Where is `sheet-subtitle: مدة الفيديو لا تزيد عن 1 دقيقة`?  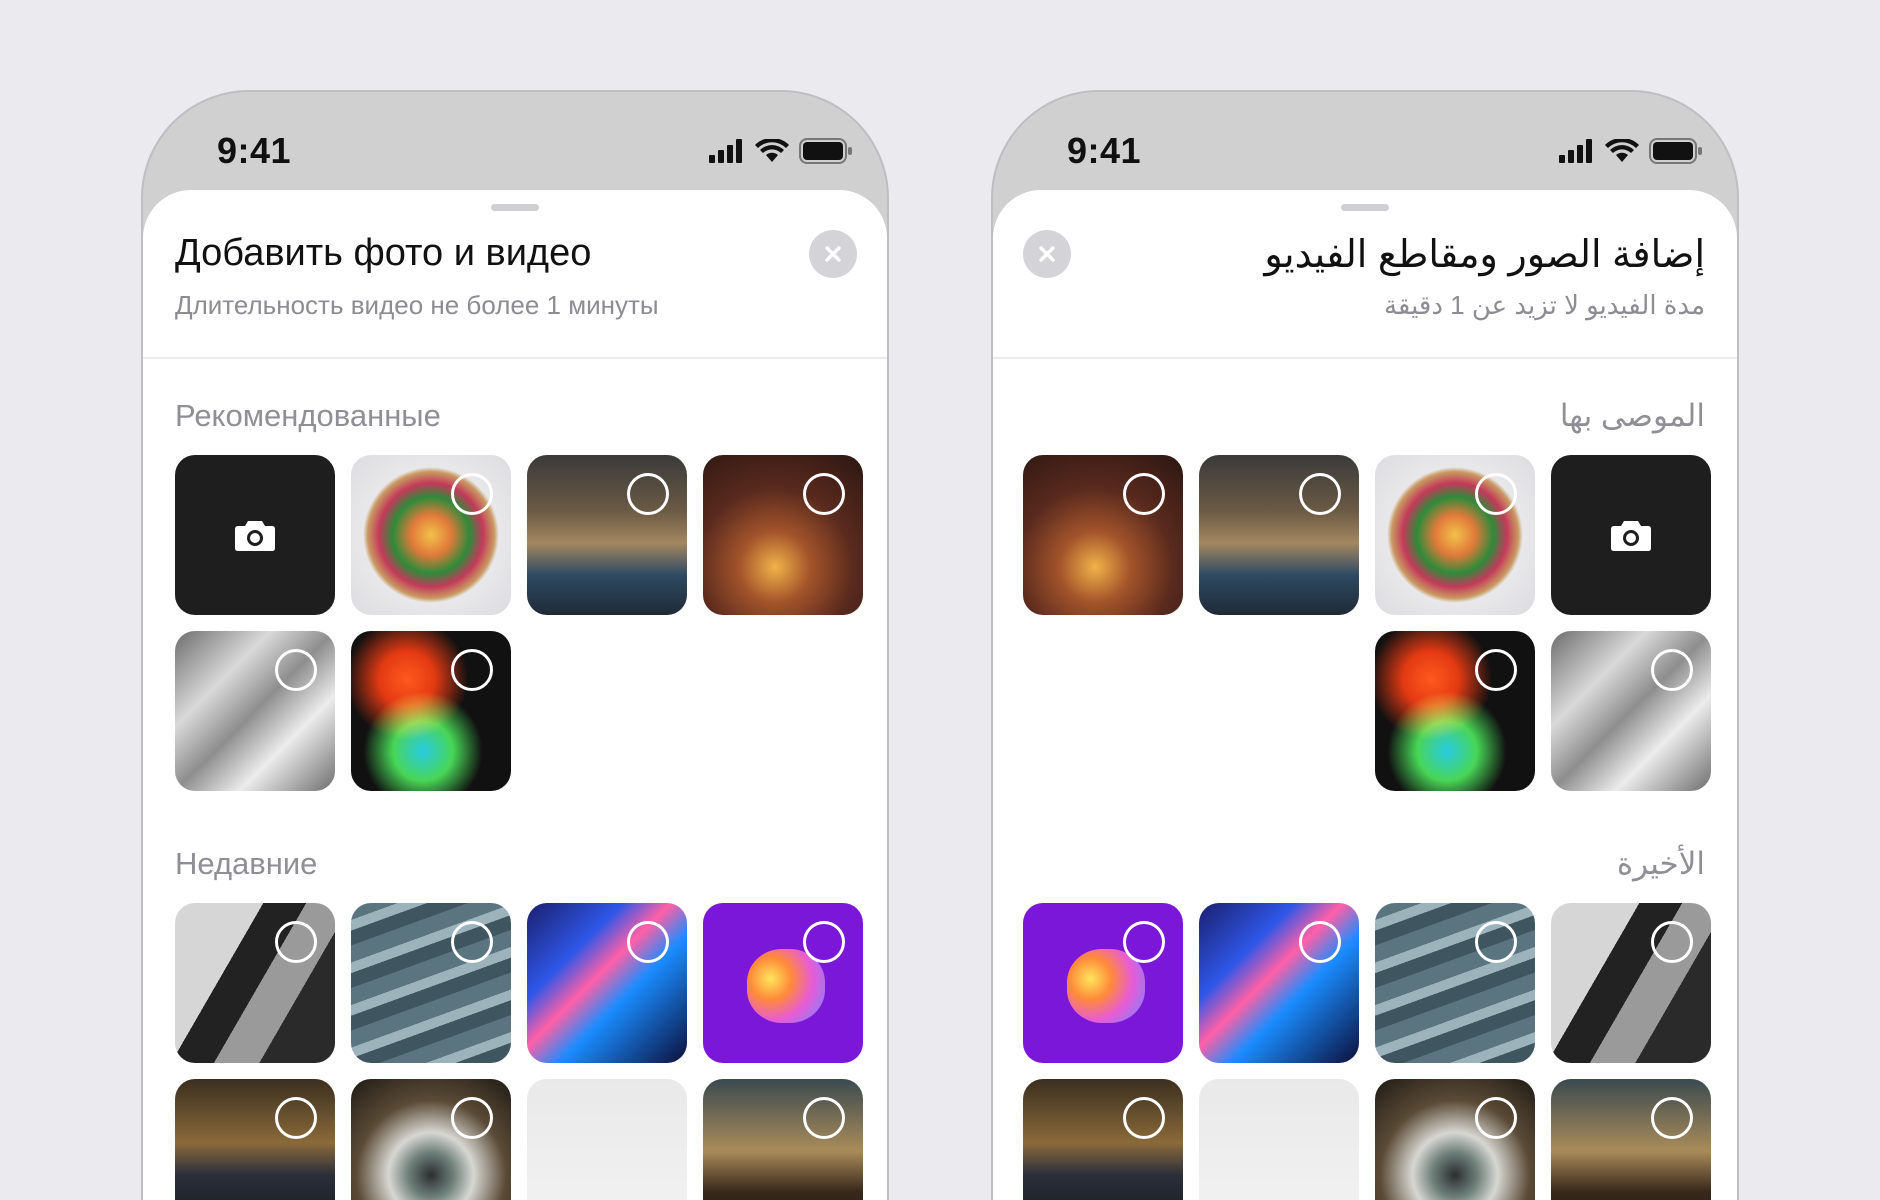
sheet-subtitle: مدة الفيديو لا تزيد عن 1 دقيقة is located at coordinates (1544, 305).